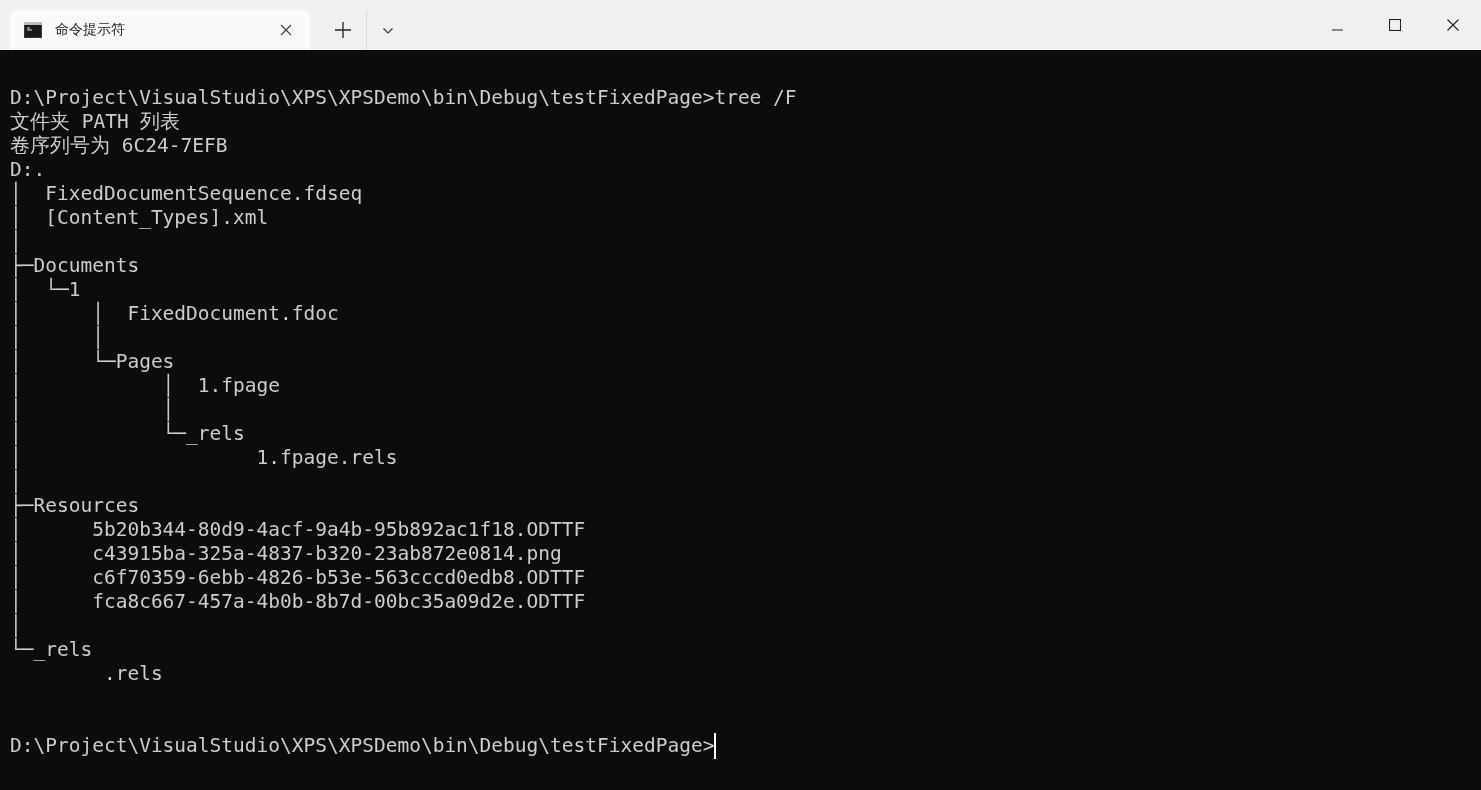 This screenshot has width=1481, height=790. What do you see at coordinates (298, 601) in the screenshot?
I see `terminal-line: │ fca8c667-457a-4b0b-8b7d-00bc35a09d2e.ODTTF` at bounding box center [298, 601].